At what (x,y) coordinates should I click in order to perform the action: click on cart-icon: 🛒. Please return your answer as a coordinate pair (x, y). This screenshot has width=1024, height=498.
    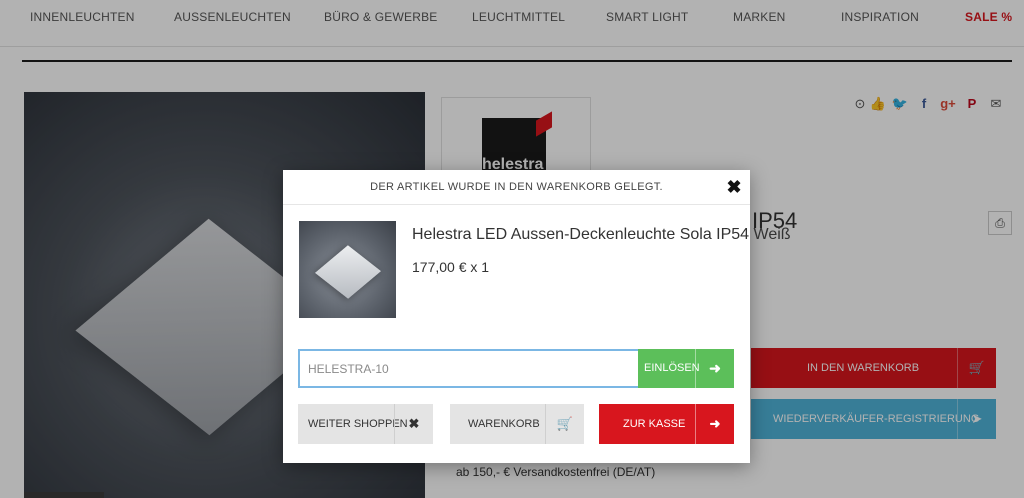
    Looking at the image, I should click on (564, 424).